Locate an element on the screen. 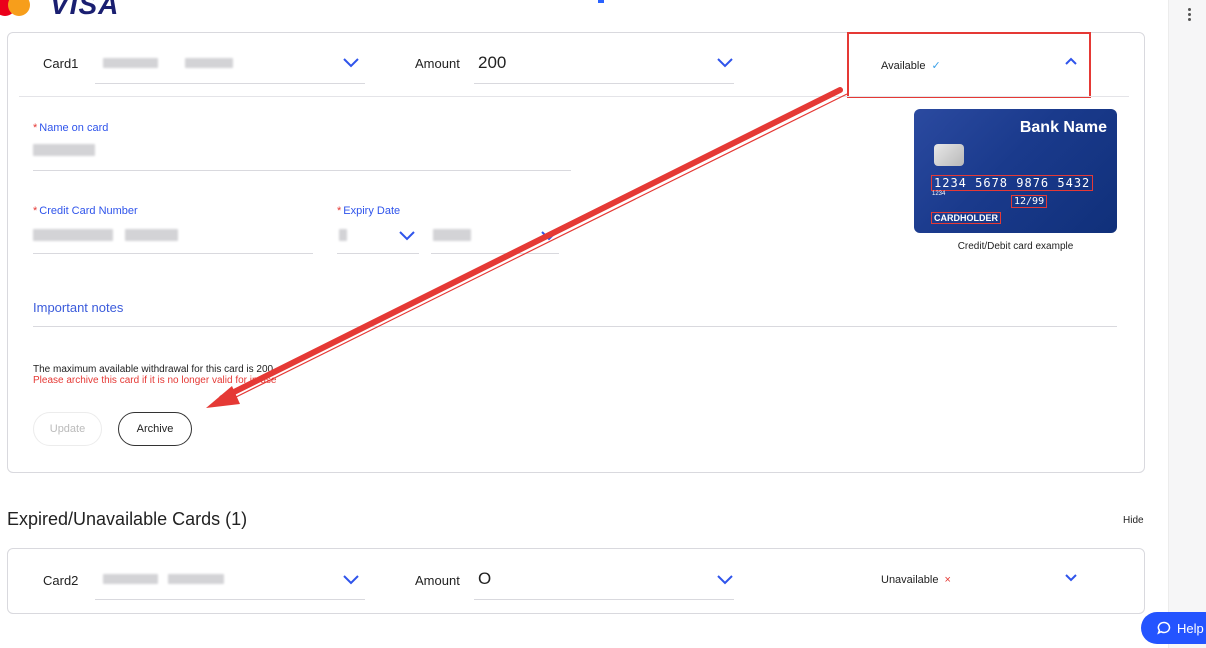 The height and width of the screenshot is (648, 1206). expired-cards-heading: Expired/Unavailable Cards (1) is located at coordinates (127, 519).